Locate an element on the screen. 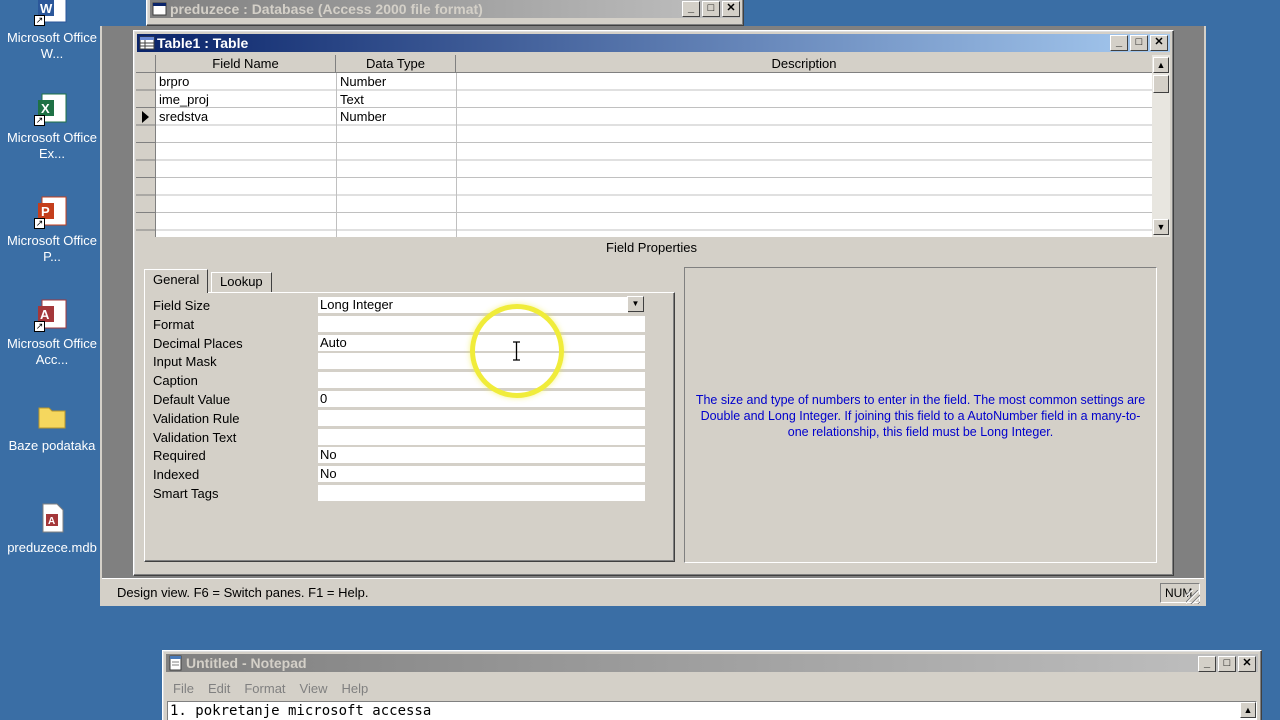 Image resolution: width=1280 pixels, height=720 pixels. property-label: Indexed is located at coordinates (176, 475).